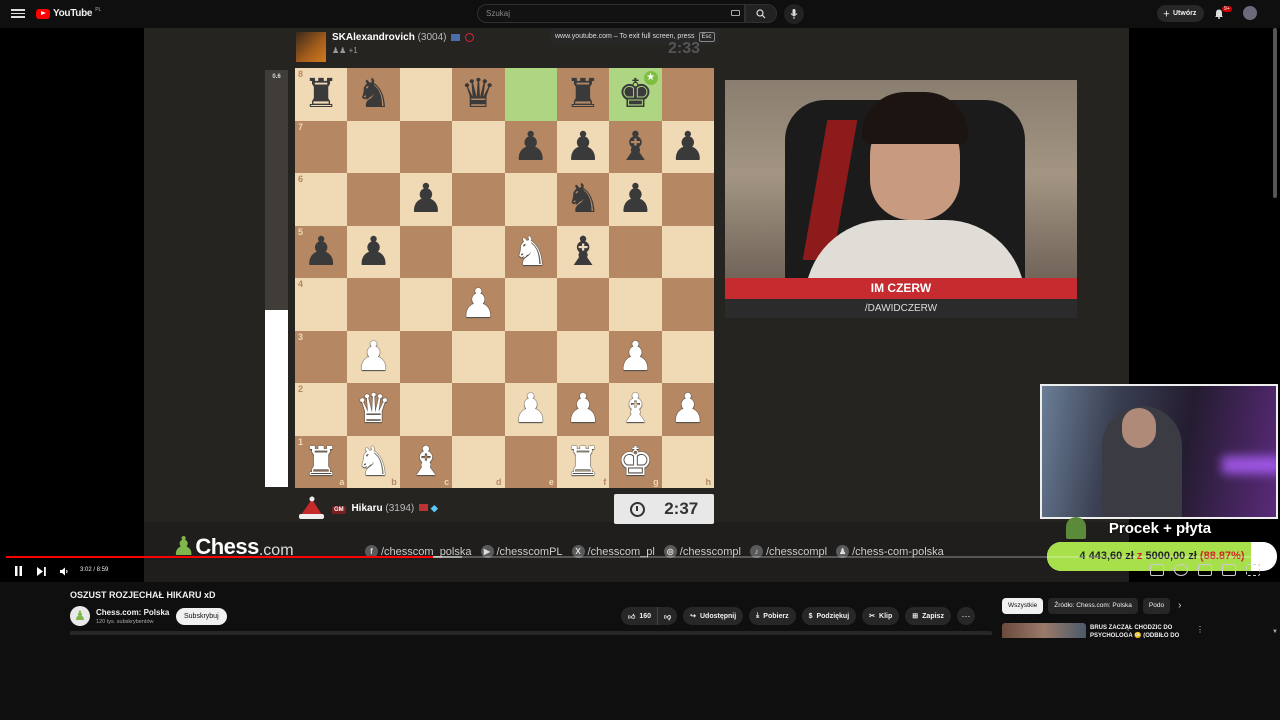 The height and width of the screenshot is (720, 1280). What do you see at coordinates (426, 94) in the screenshot?
I see `square-c8` at bounding box center [426, 94].